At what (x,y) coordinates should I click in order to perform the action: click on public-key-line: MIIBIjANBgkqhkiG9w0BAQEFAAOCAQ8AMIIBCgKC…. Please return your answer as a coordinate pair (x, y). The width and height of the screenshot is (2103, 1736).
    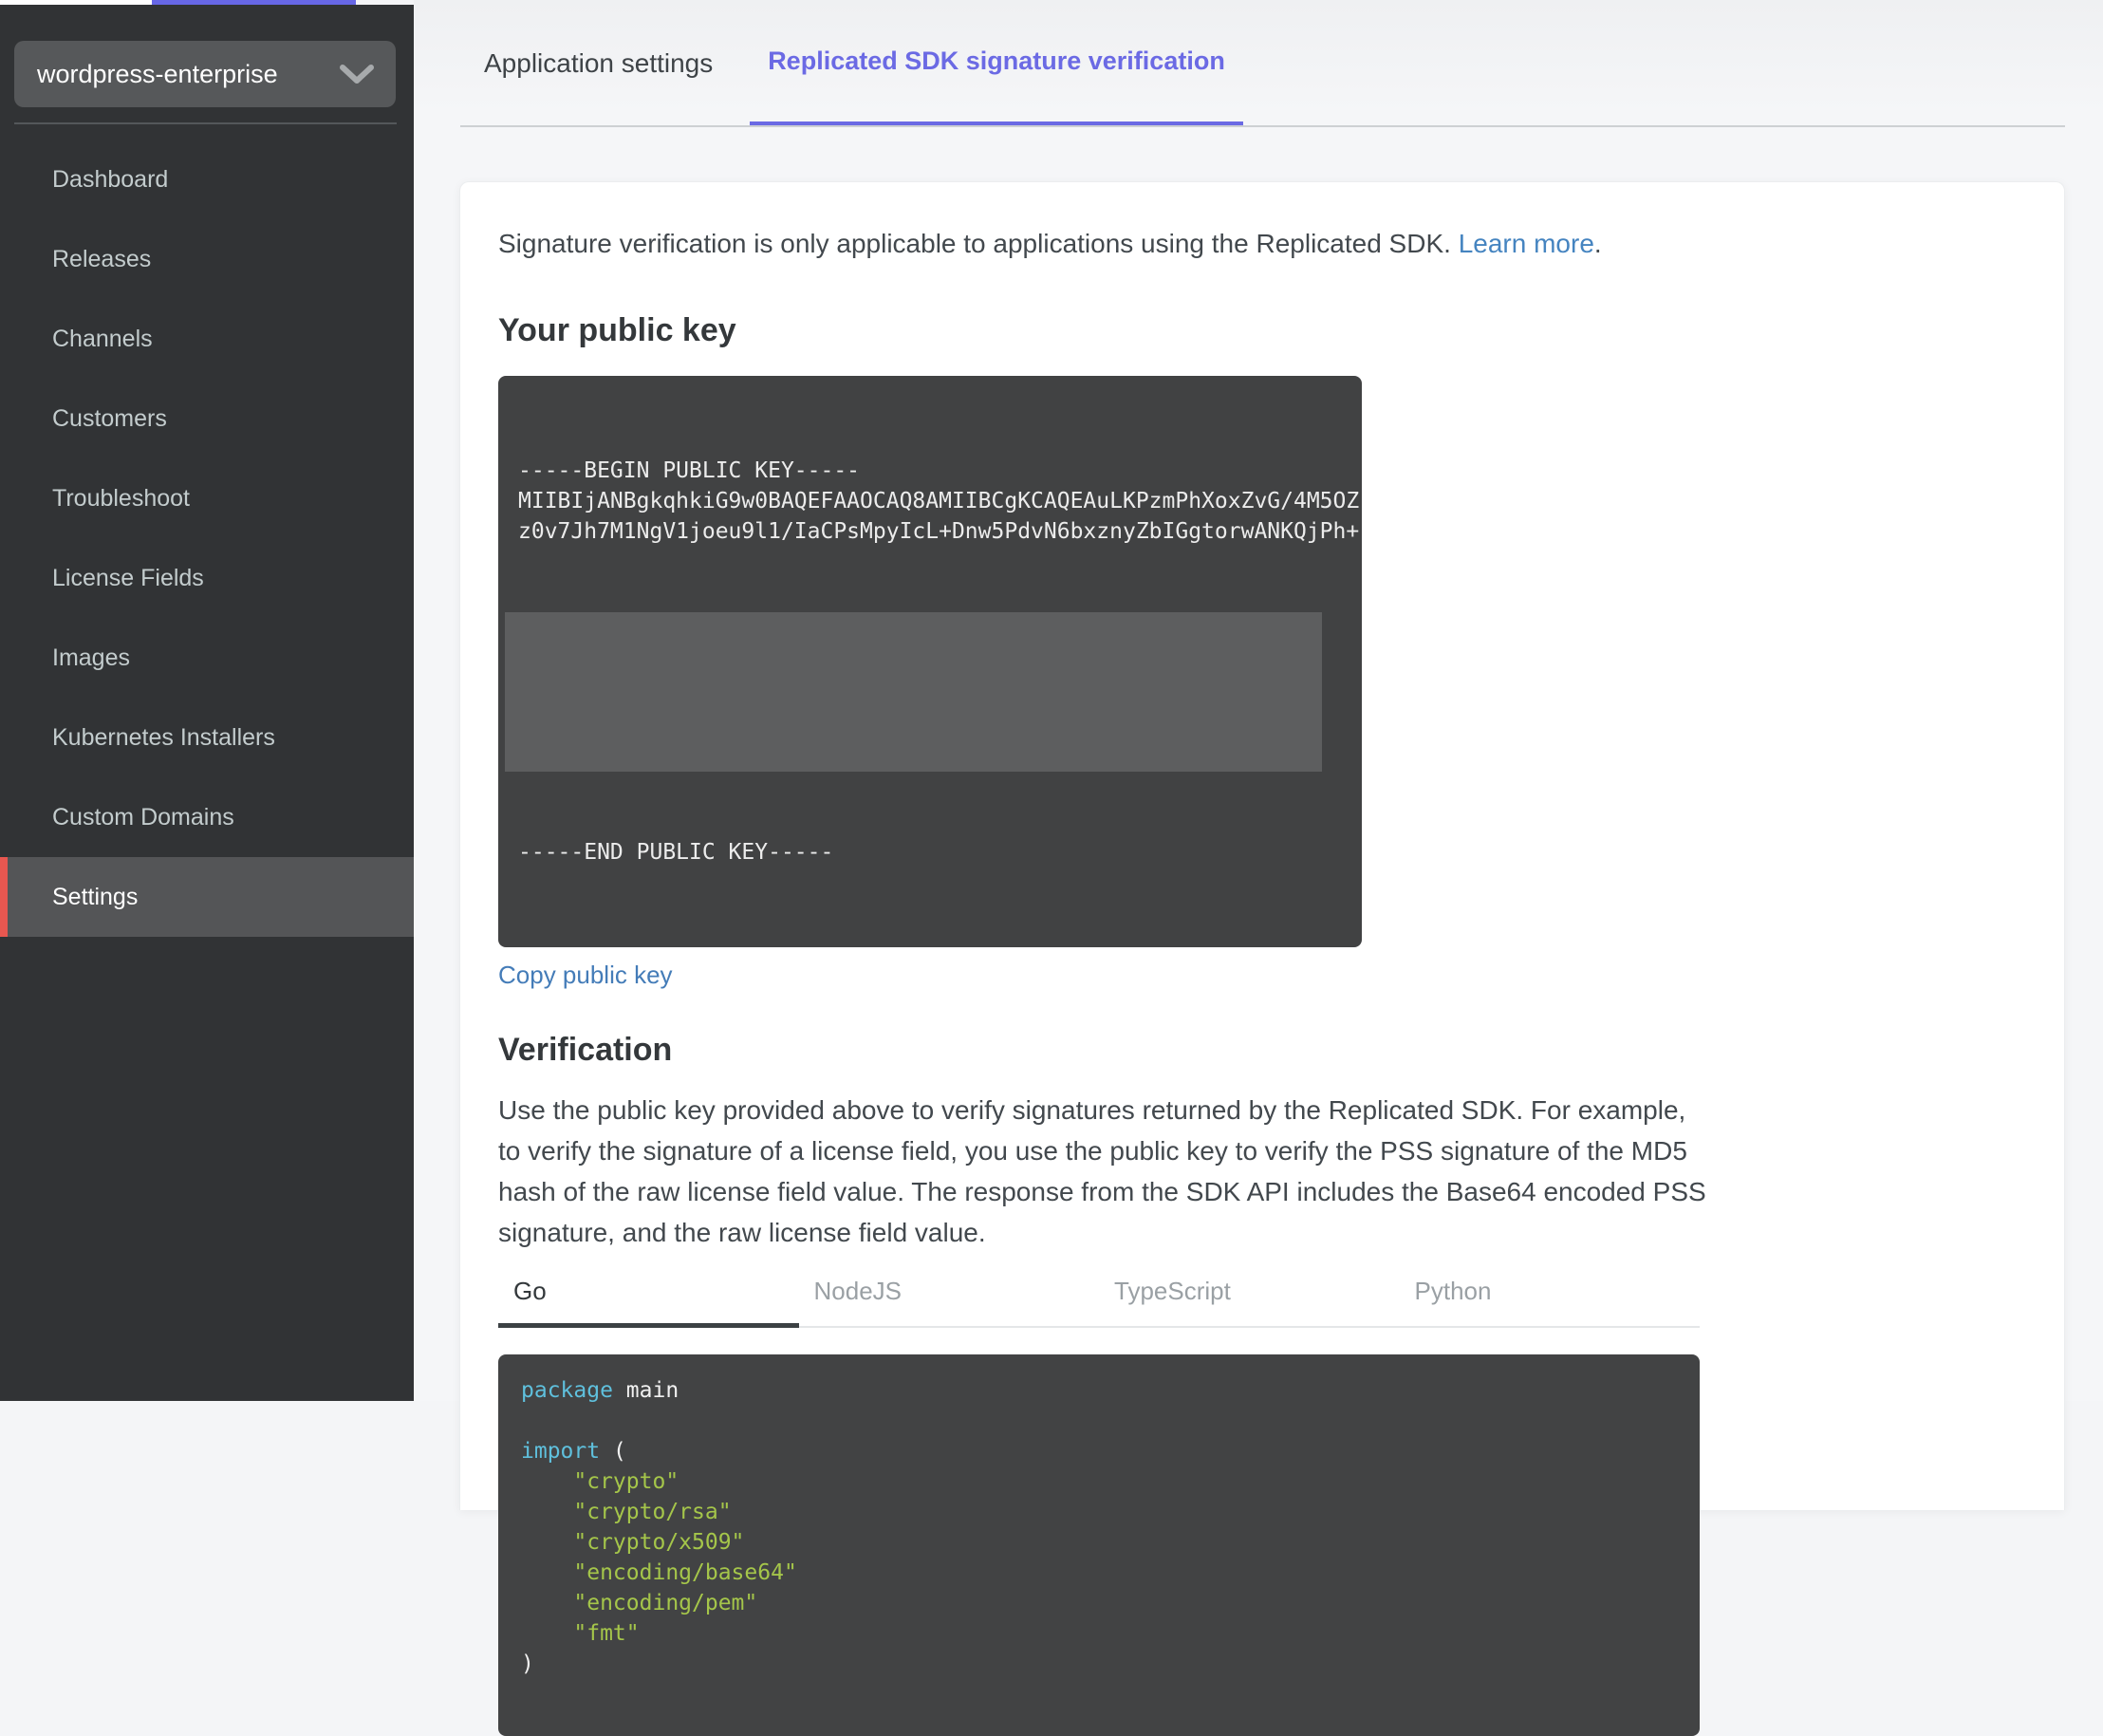
    Looking at the image, I should click on (939, 501).